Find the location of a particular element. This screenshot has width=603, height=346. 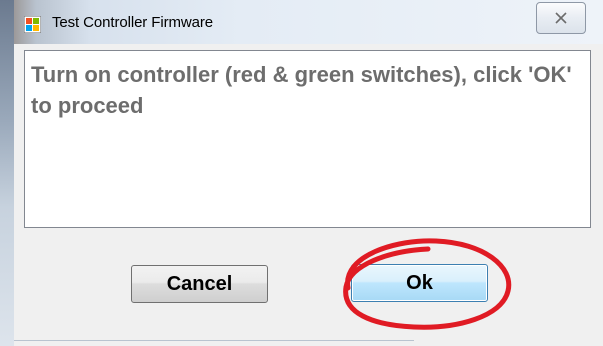

title-bar: Test Controller Firmware is located at coordinates (301, 22).